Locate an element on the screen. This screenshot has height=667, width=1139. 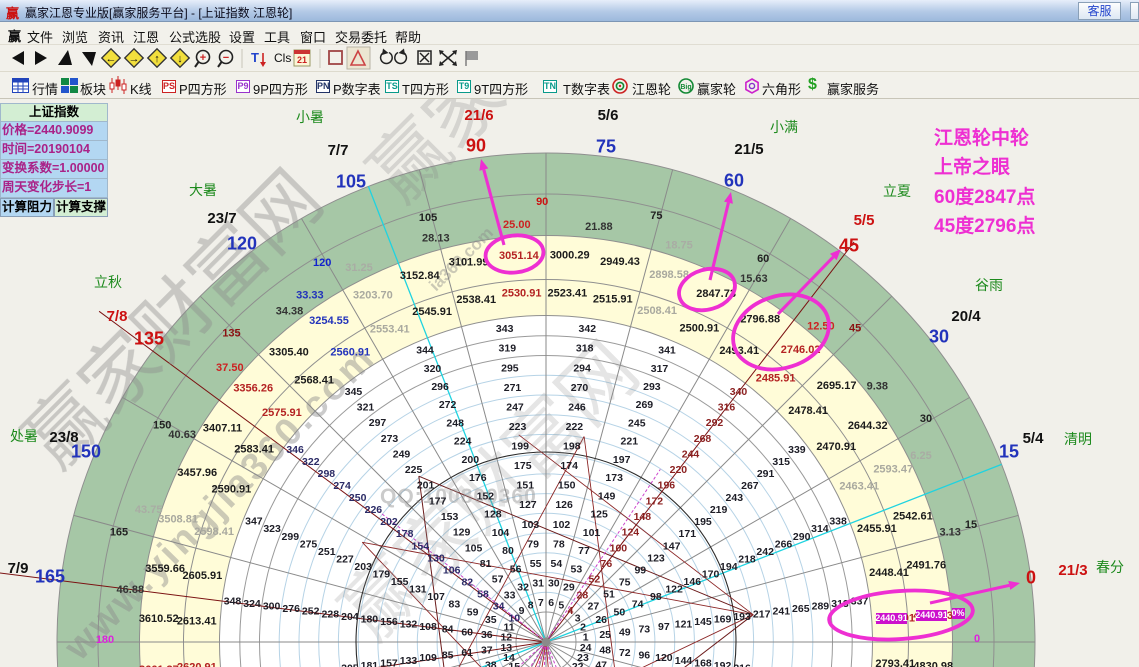
svg-text: 32 is located at coordinates (523, 588).